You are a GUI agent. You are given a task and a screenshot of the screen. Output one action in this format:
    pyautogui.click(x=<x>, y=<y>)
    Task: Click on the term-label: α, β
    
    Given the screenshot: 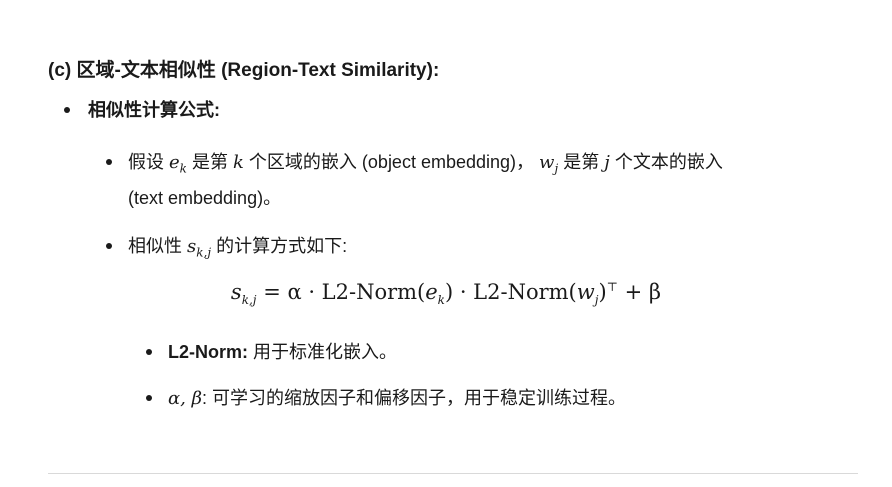 What is the action you would take?
    pyautogui.click(x=185, y=398)
    